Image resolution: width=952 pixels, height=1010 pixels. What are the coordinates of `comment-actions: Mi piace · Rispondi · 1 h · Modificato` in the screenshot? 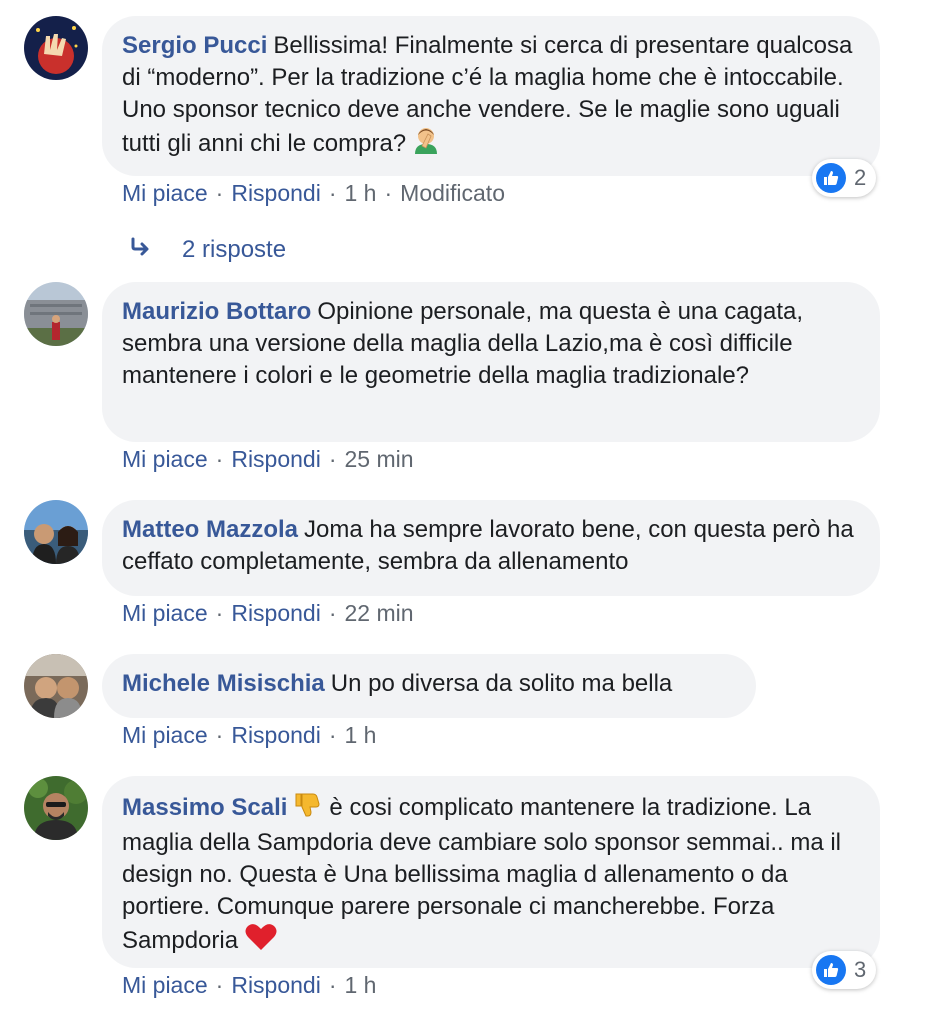 It's located at (313, 193).